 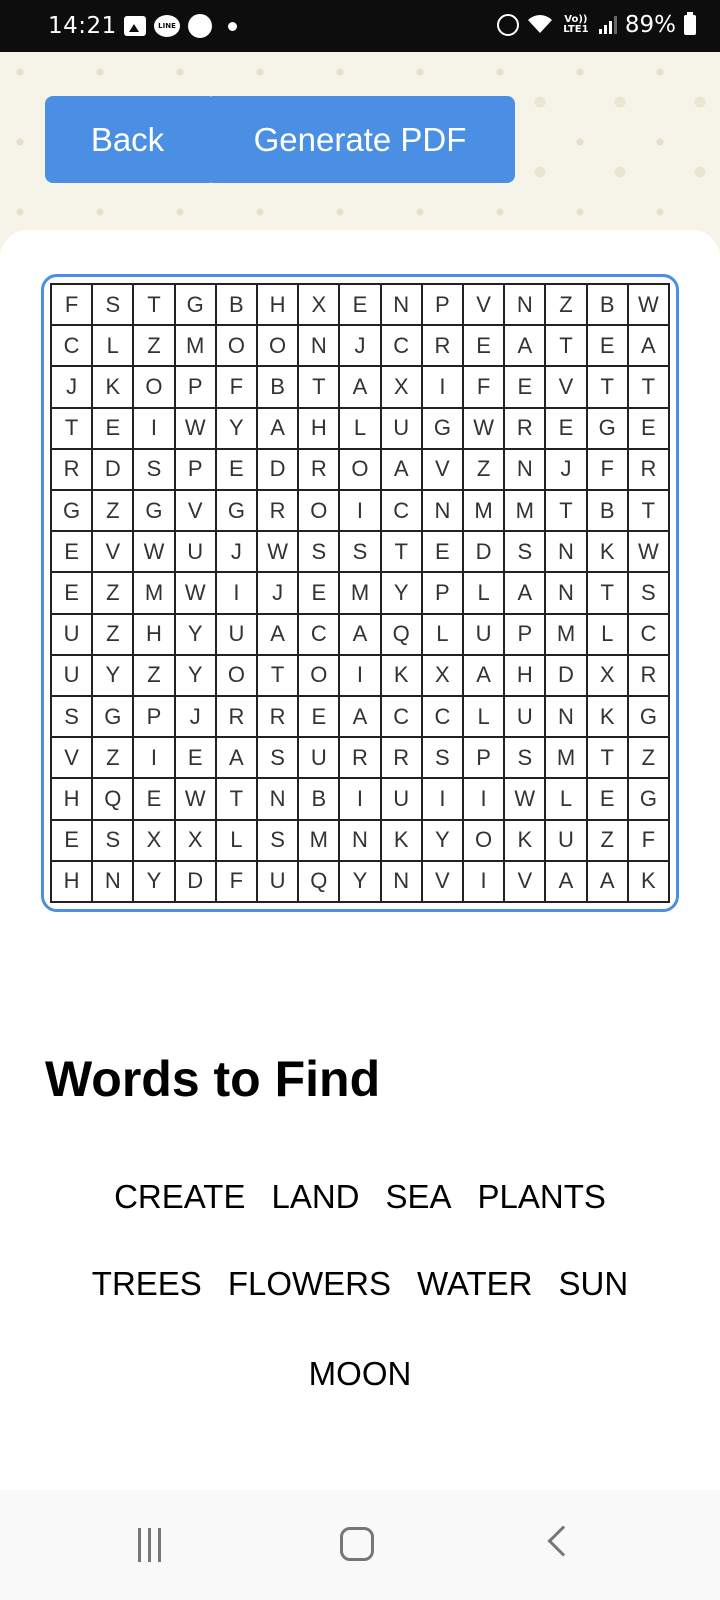 I want to click on grid-cell: Q, so click(x=320, y=882).